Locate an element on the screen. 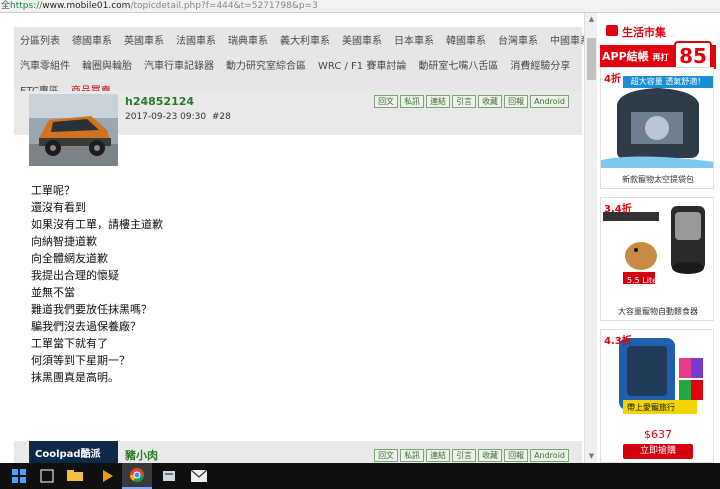 This screenshot has height=489, width=720. nav-item-korean: 韓國車系 is located at coordinates (466, 39).